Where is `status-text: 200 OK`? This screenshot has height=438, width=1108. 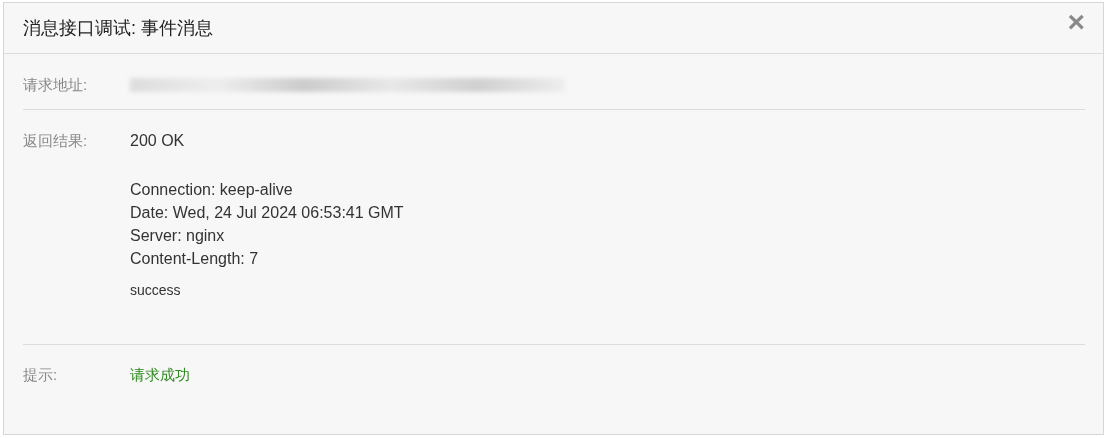 status-text: 200 OK is located at coordinates (158, 141).